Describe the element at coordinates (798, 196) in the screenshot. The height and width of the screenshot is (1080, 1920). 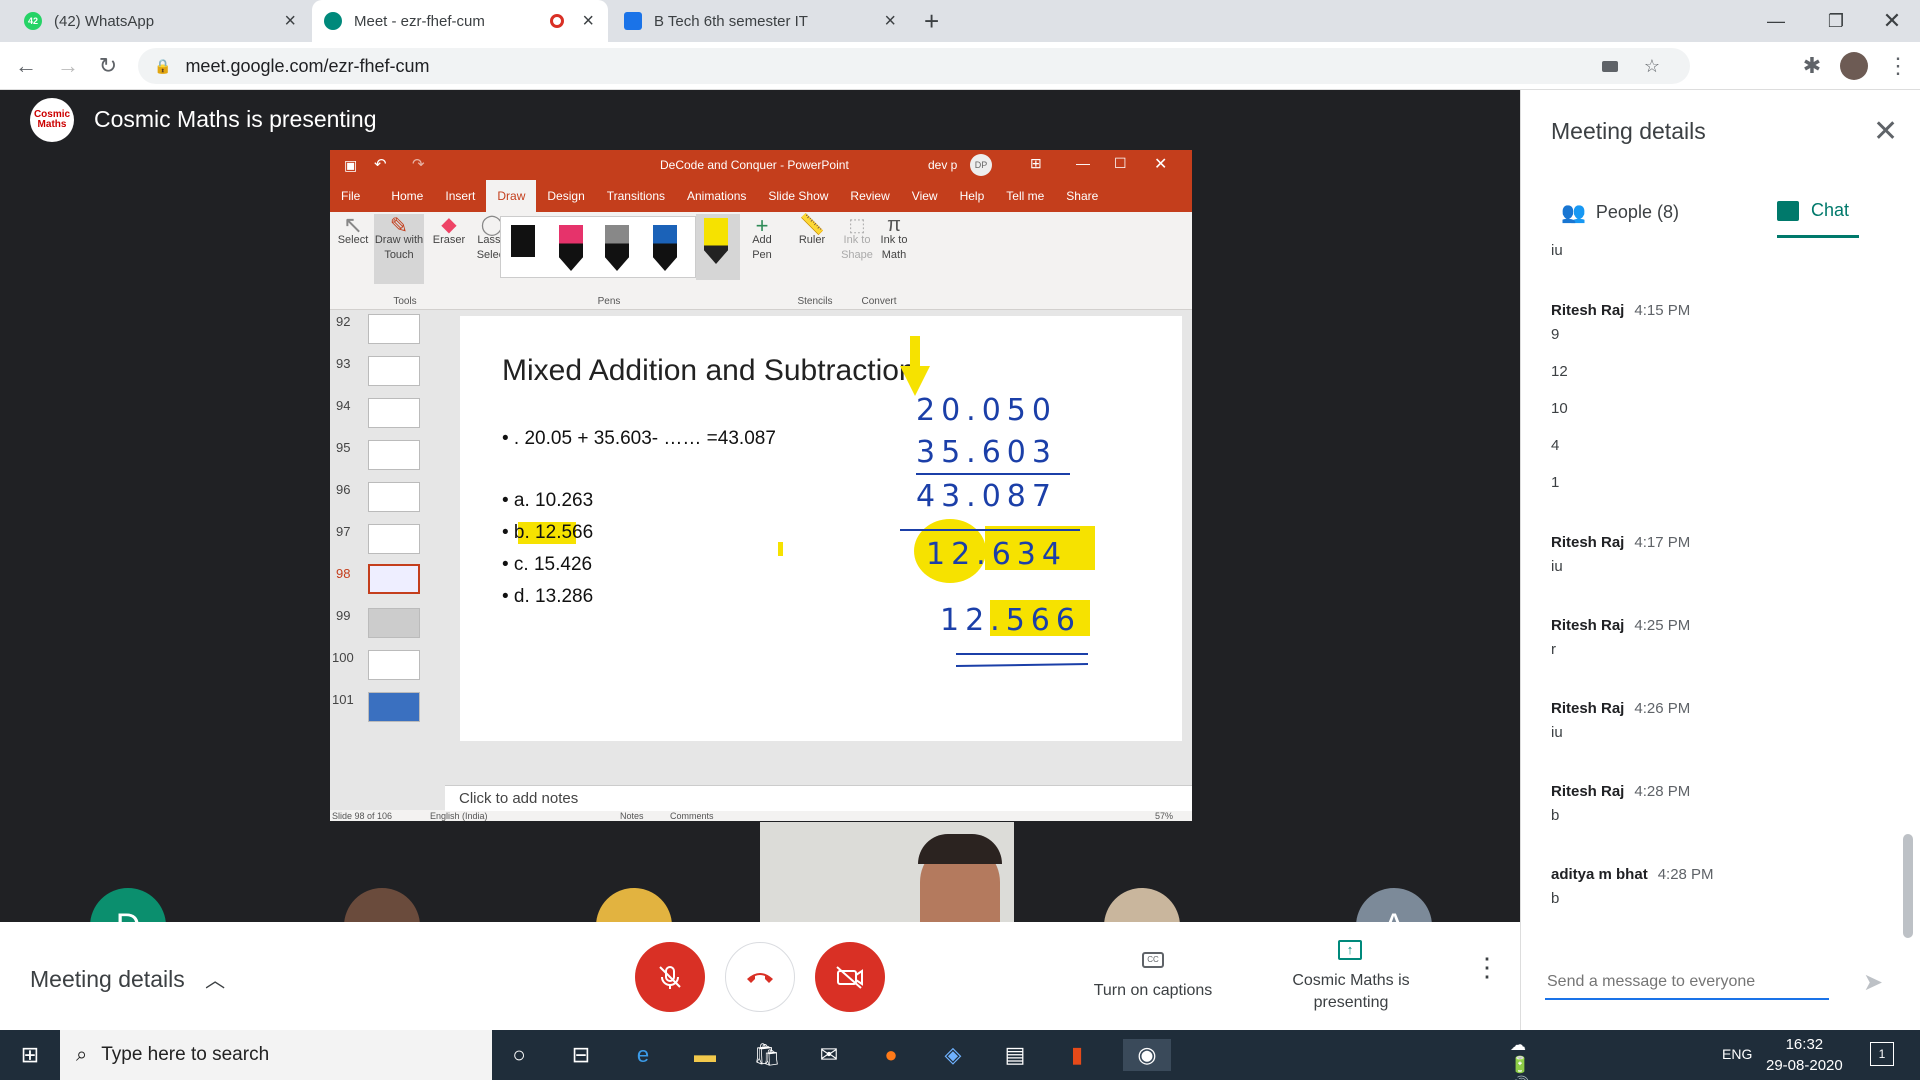
I see `ppt-tab-slideshow: Slide Show` at that location.